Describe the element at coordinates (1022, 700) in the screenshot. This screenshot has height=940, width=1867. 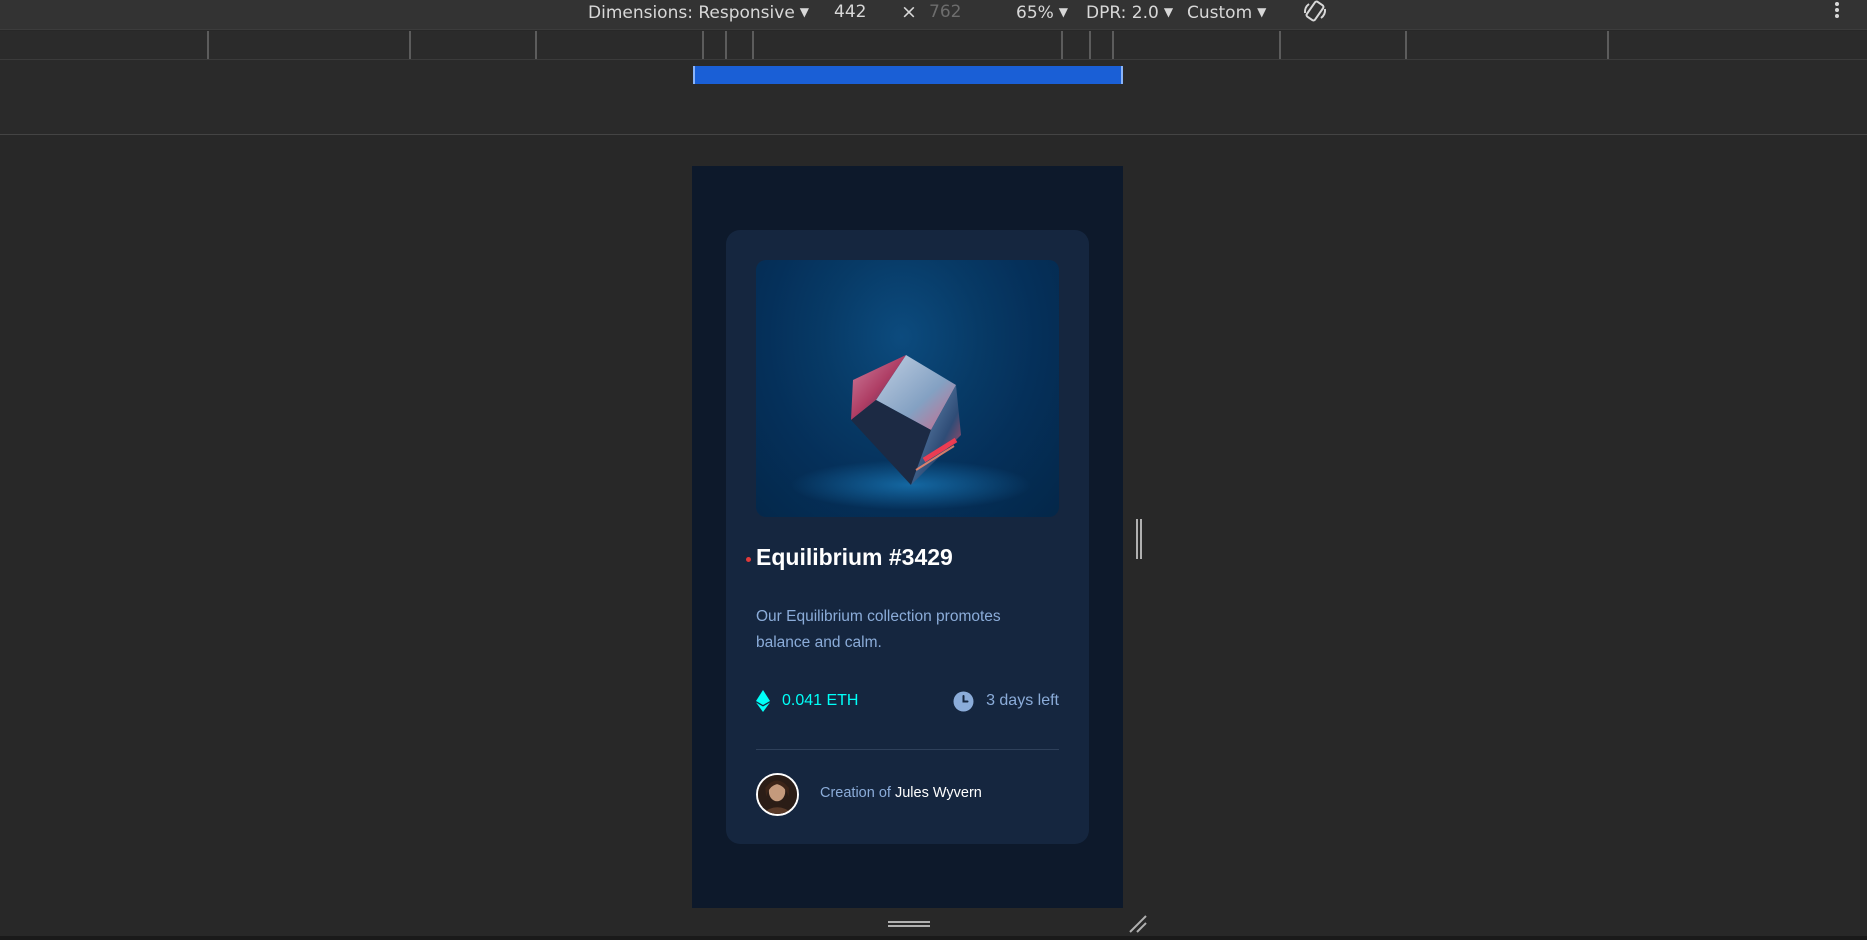
I see `time-left: 3 days left` at that location.